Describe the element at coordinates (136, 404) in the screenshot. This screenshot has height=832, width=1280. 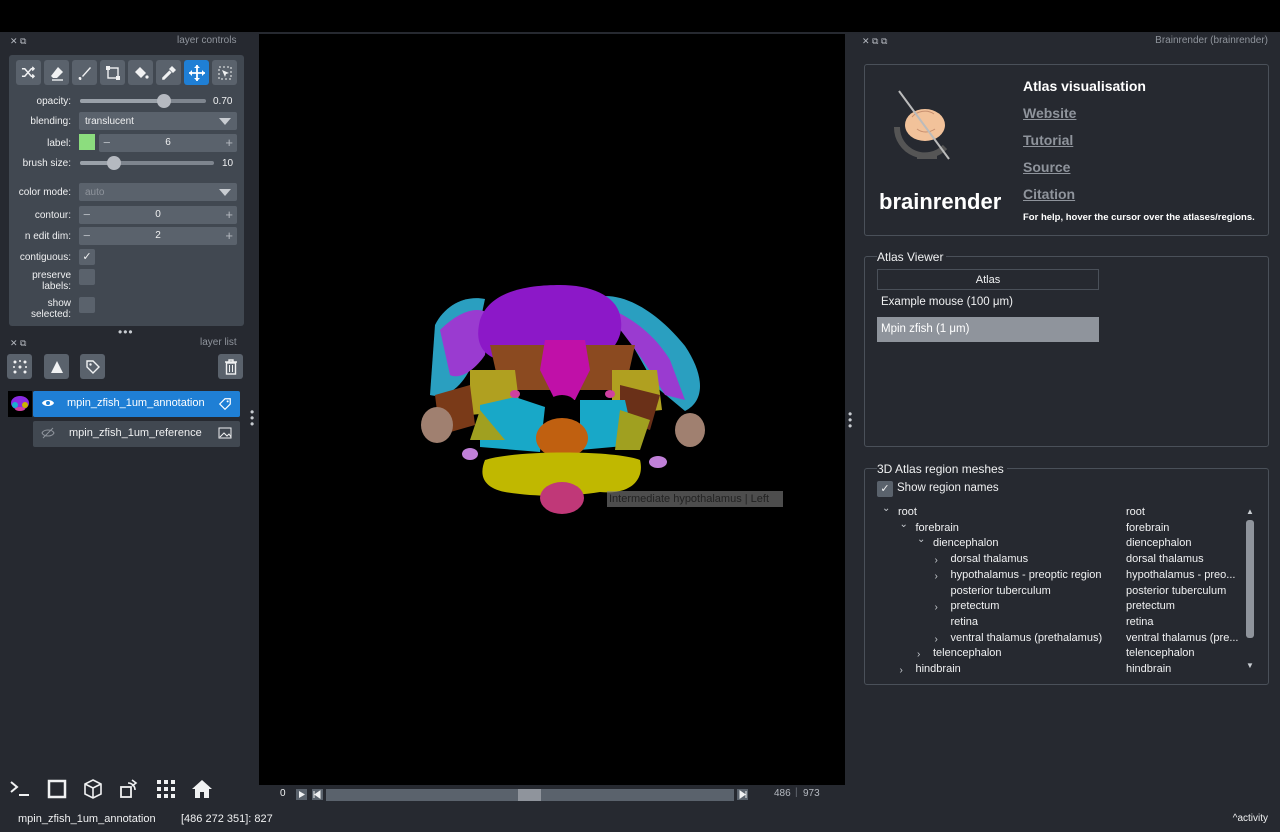
I see `layer-row-annotation: mpin_zfish_1um_annotation` at that location.